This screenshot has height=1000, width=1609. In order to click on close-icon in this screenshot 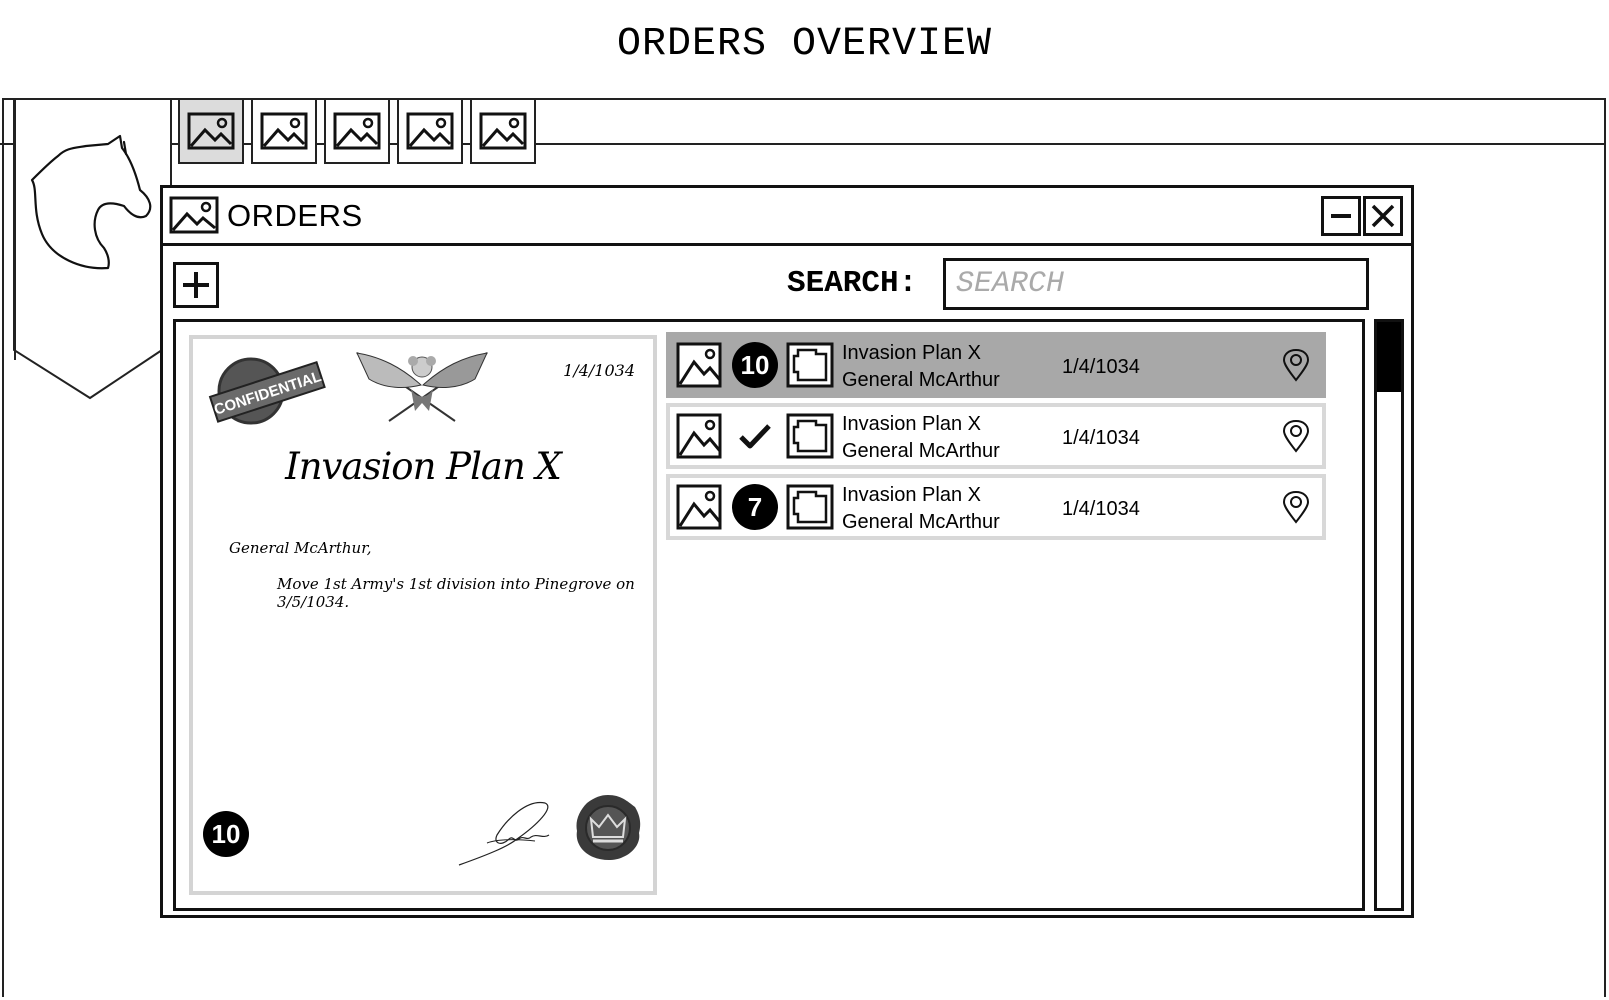, I will do `click(1383, 216)`.